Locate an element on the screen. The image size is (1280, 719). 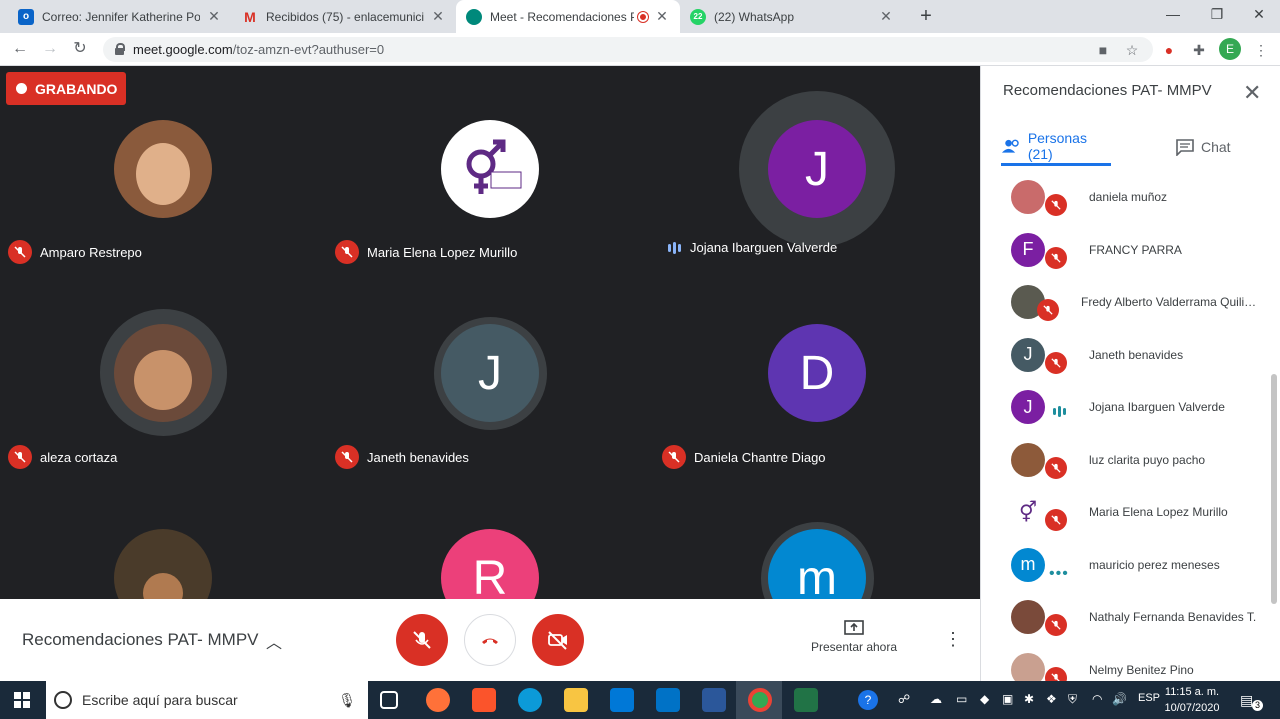
avatar: ⚥ is located at coordinates (1028, 512).